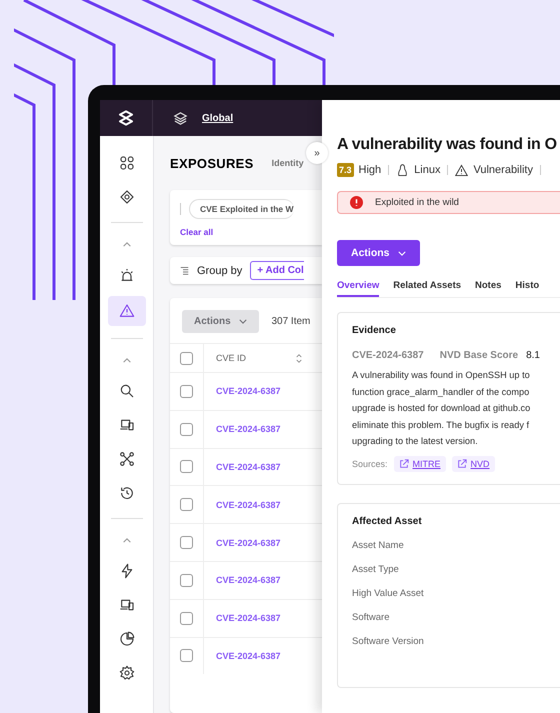  I want to click on sources-label: Sources:, so click(370, 463).